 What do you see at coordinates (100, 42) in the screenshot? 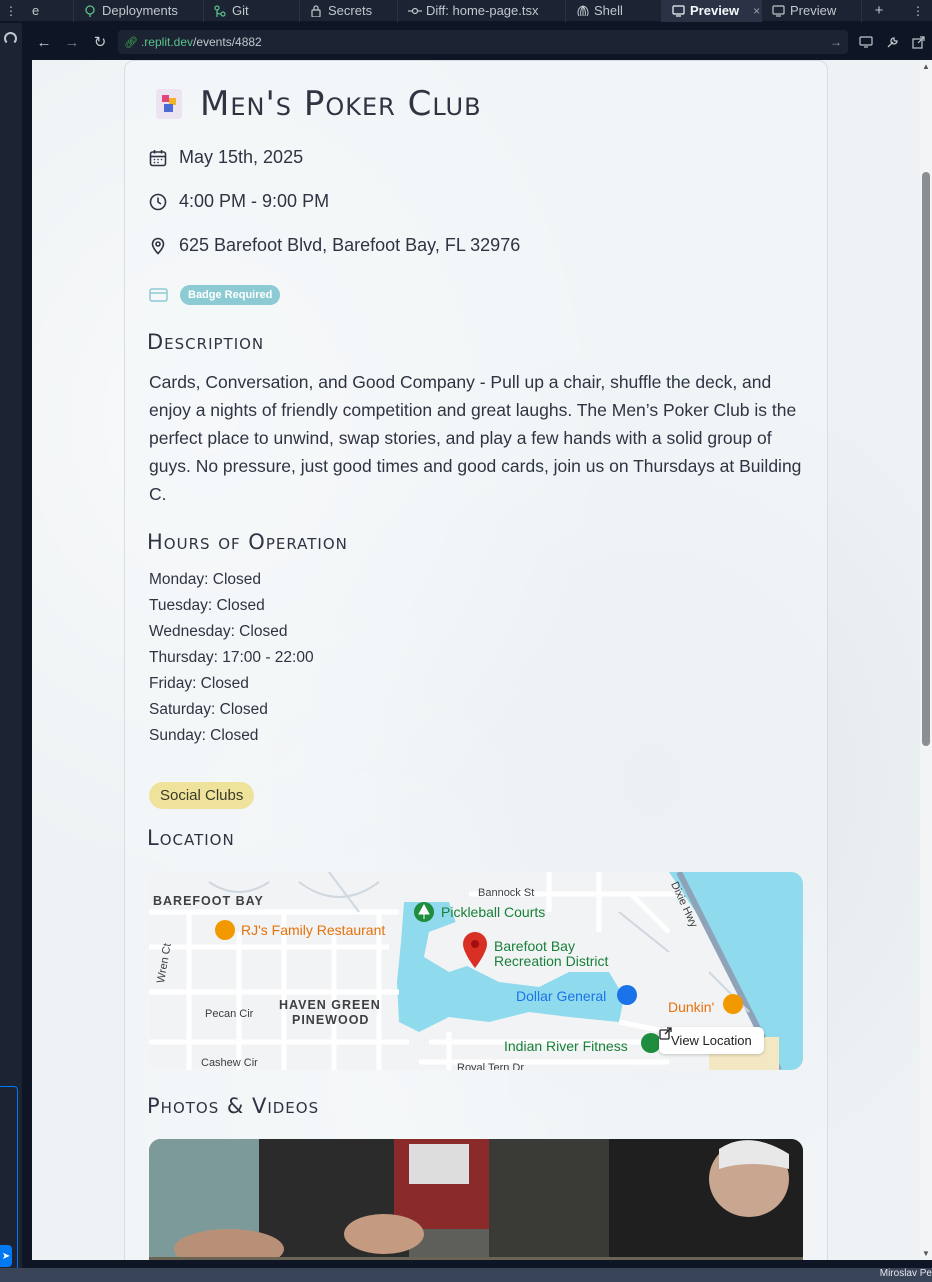
I see `reload-icon: ↻` at bounding box center [100, 42].